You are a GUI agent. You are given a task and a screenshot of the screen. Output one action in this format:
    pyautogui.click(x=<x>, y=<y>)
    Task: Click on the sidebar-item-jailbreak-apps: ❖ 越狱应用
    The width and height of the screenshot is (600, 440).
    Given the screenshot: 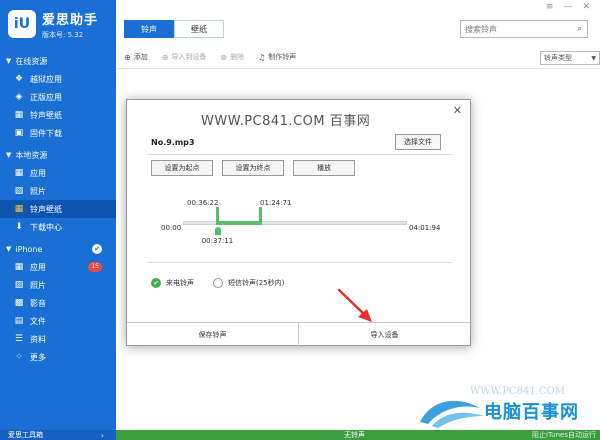 What is the action you would take?
    pyautogui.click(x=58, y=79)
    